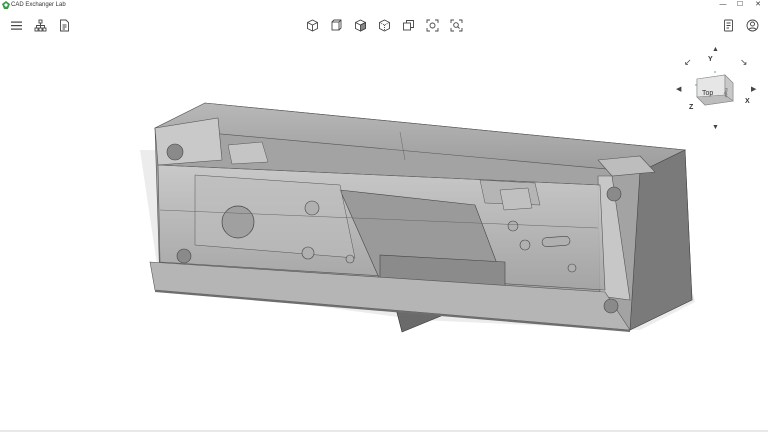 Image resolution: width=768 pixels, height=437 pixels. Describe the element at coordinates (753, 90) in the screenshot. I see `rotate-right-icon: ▶` at that location.